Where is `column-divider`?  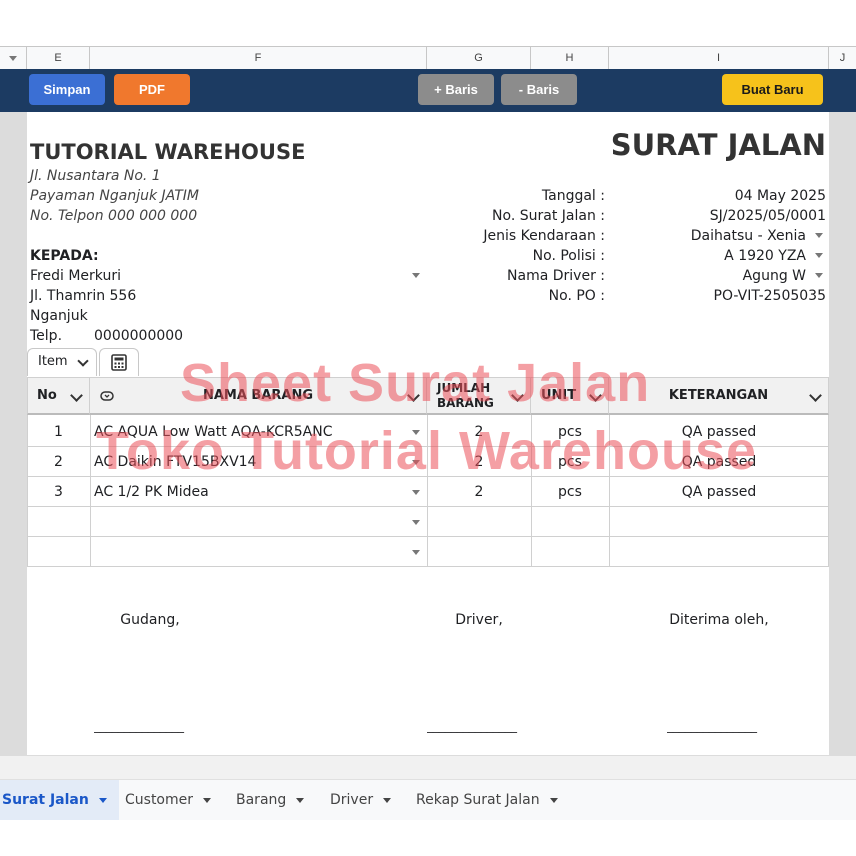 column-divider is located at coordinates (90, 491).